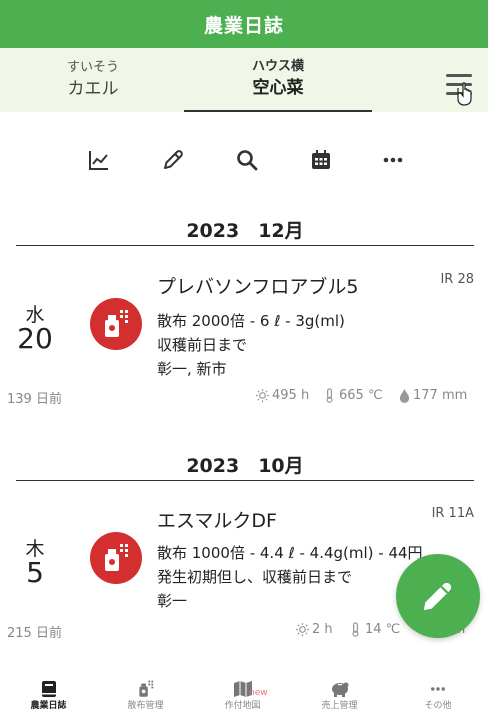 This screenshot has height=717, width=488. I want to click on stat-rainfall: 177 mm, so click(432, 395).